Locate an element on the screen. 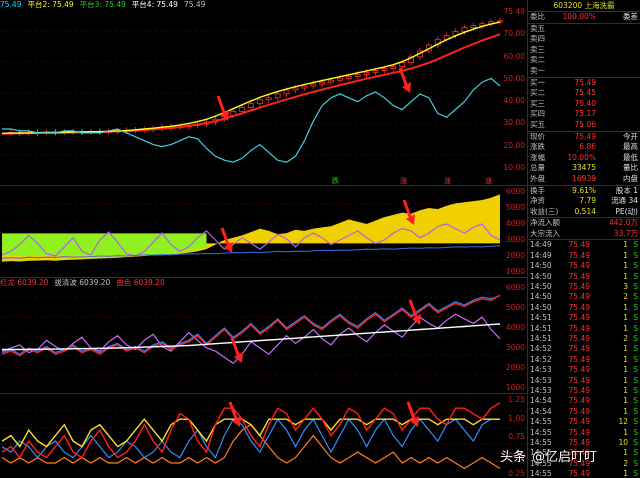 This screenshot has height=478, width=640. tick-row: 14:51 75.49 2 S is located at coordinates (584, 339).